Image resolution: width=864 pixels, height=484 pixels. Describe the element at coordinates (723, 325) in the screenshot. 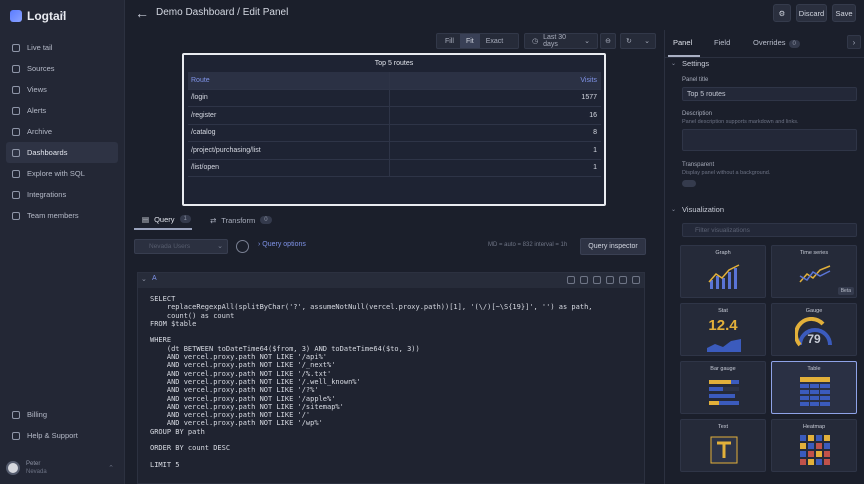

I see `stat-viz-value: 12.4` at that location.